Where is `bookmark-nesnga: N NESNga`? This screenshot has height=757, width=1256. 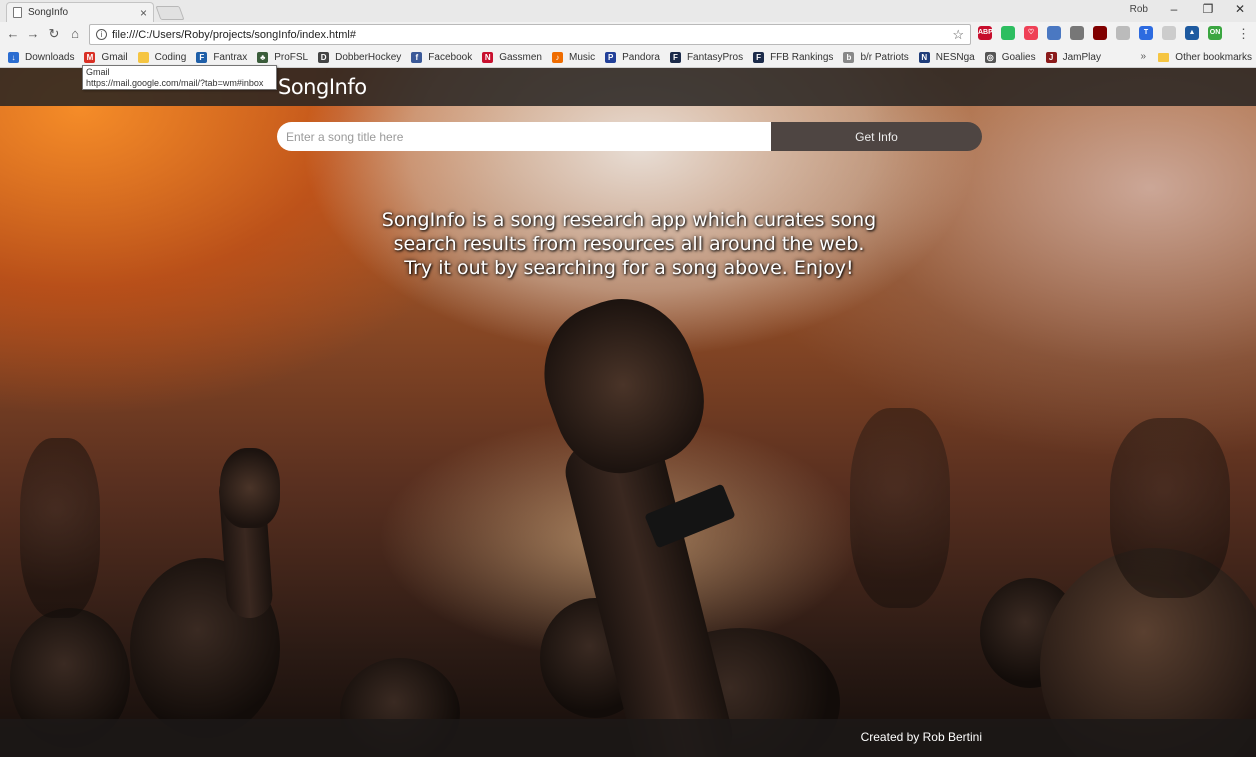
bookmark-nesnga: N NESNga is located at coordinates (946, 57).